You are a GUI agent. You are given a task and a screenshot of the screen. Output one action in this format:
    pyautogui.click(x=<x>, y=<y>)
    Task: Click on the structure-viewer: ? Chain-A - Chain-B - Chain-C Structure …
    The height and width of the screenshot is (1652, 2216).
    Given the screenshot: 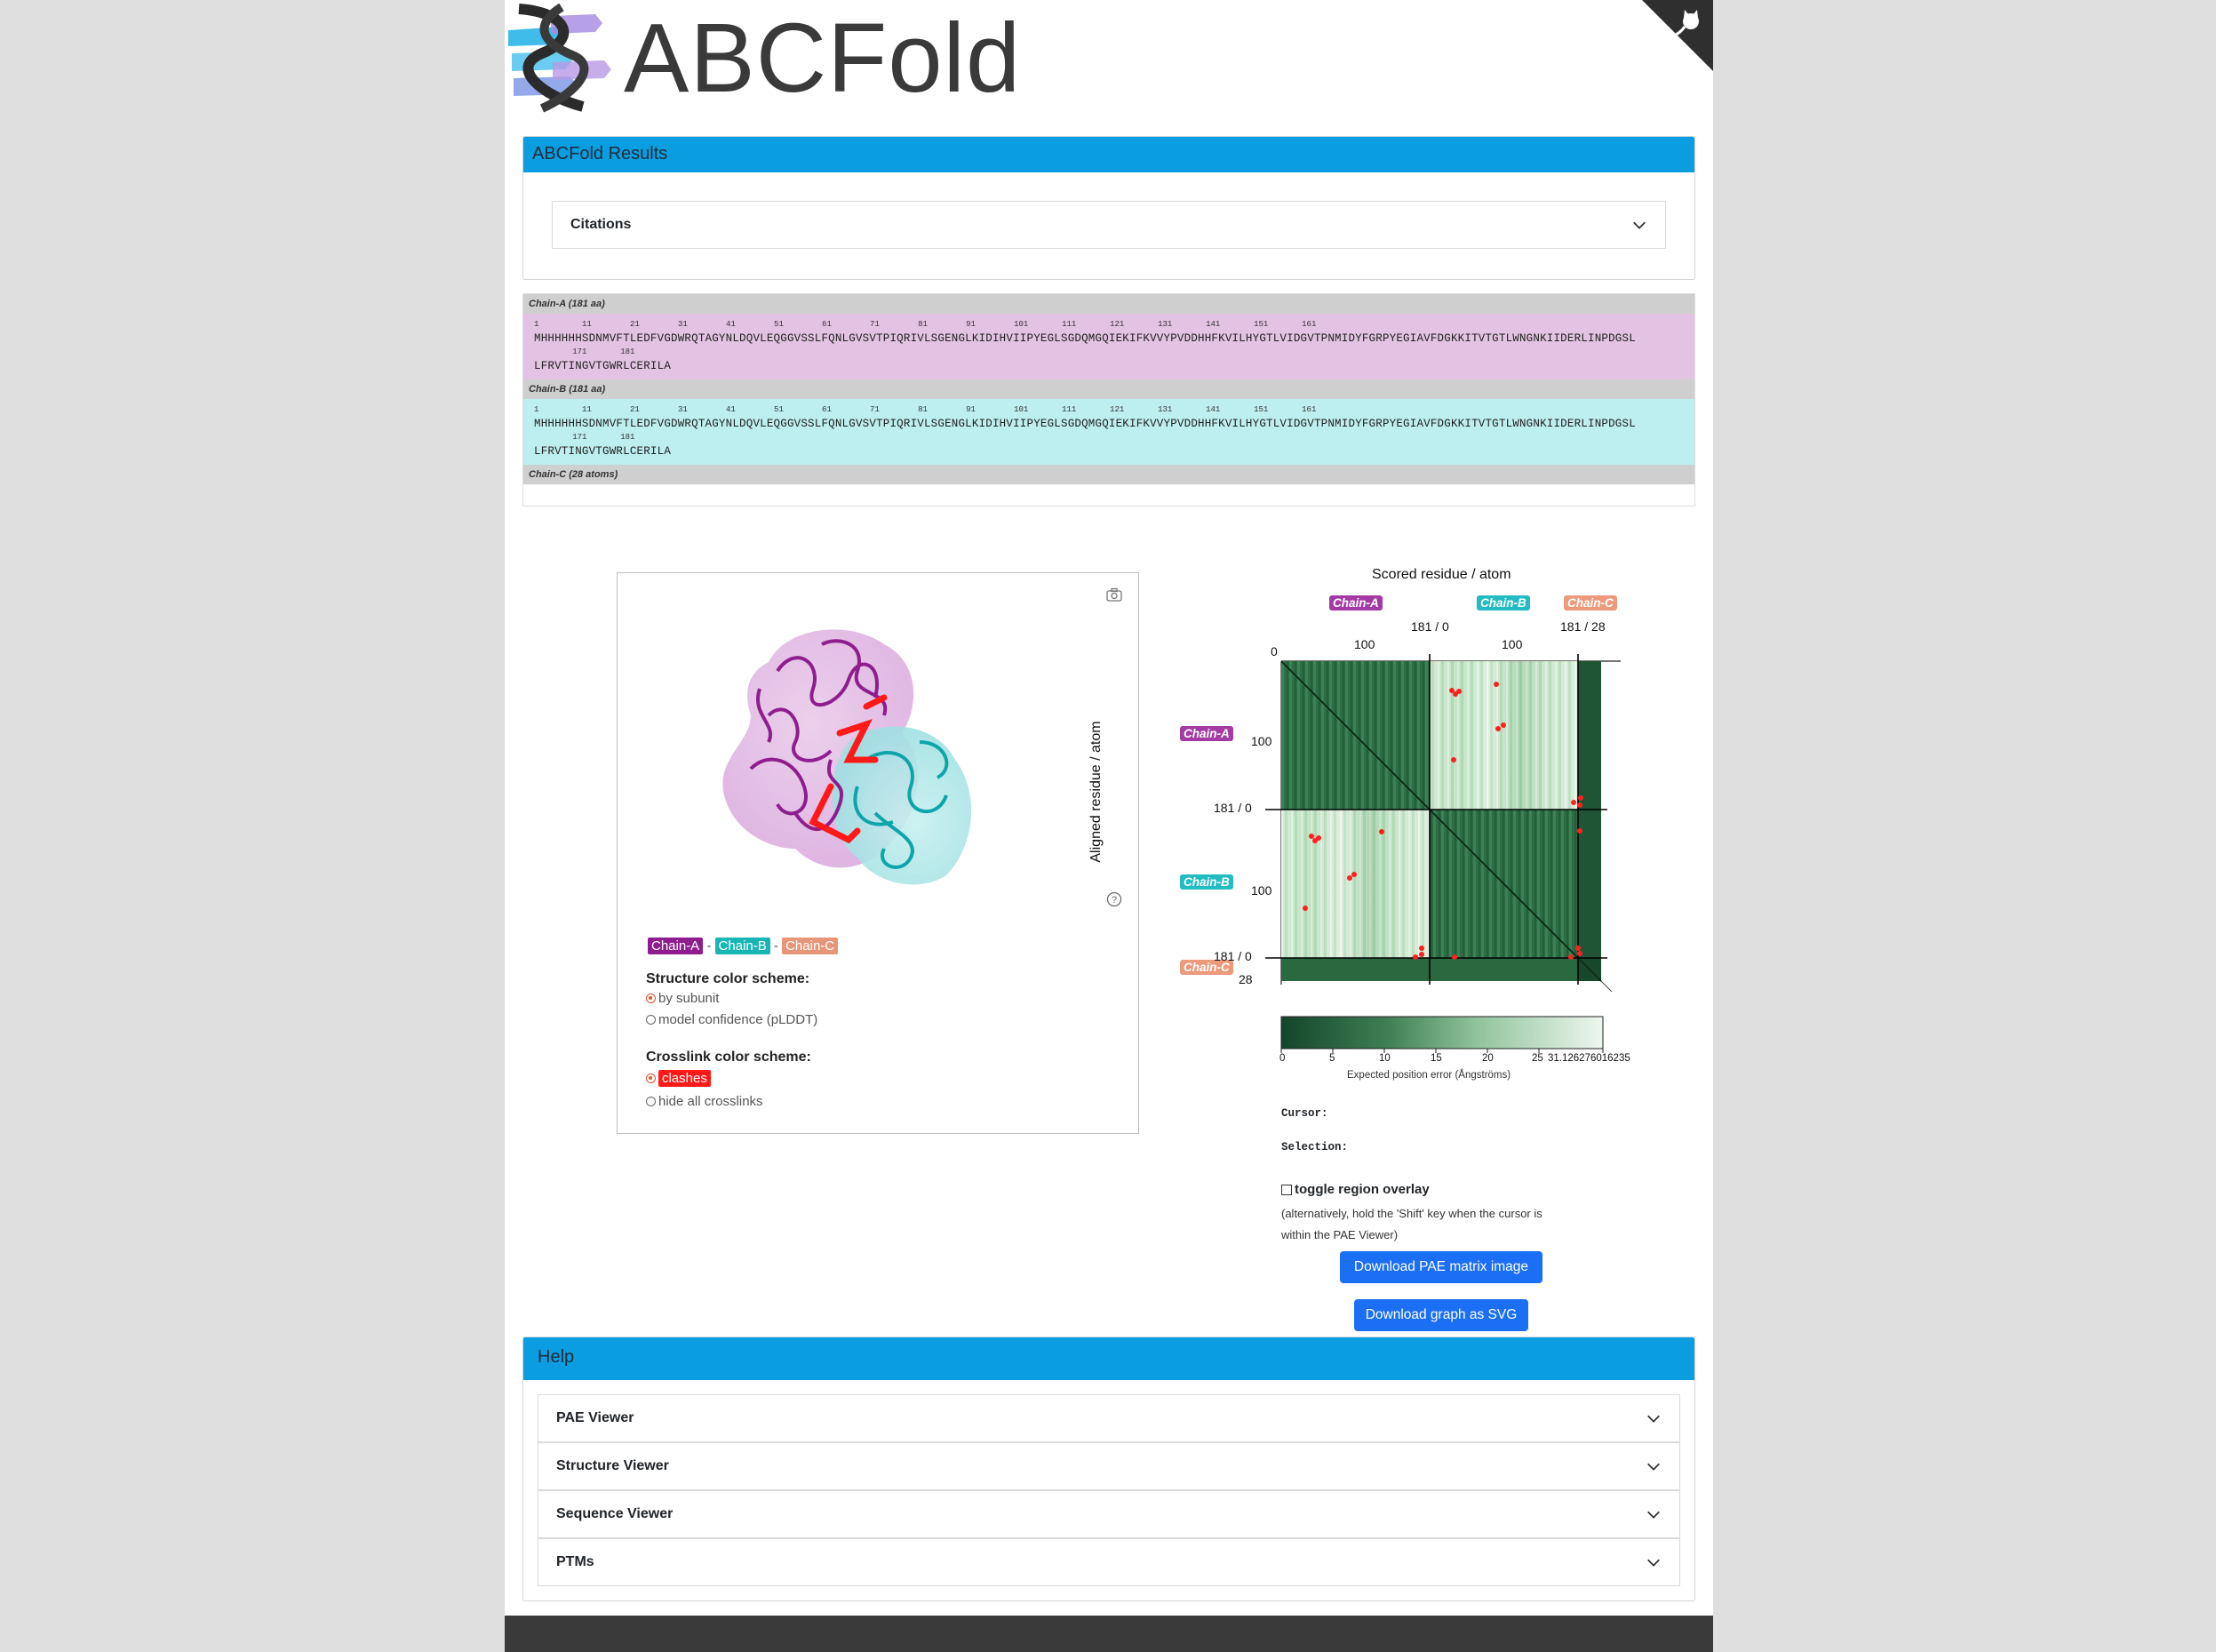 What is the action you would take?
    pyautogui.click(x=878, y=853)
    